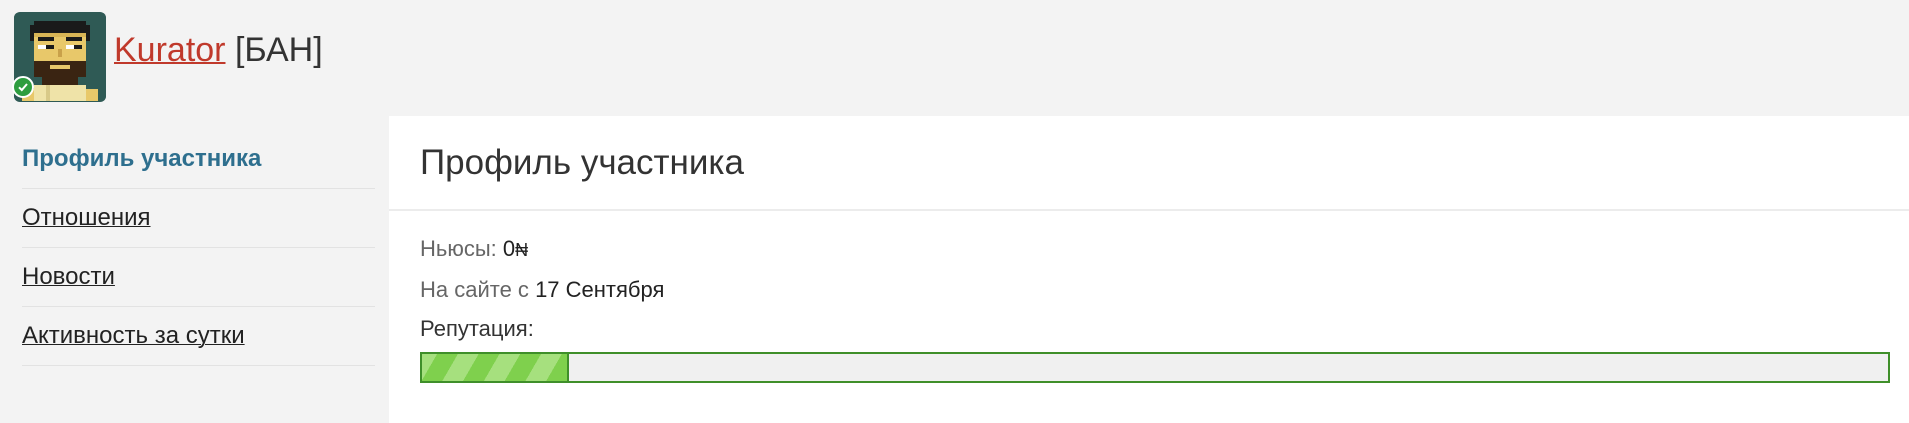 This screenshot has height=423, width=1909. I want to click on username-heading: Kurator [БАН], so click(218, 50).